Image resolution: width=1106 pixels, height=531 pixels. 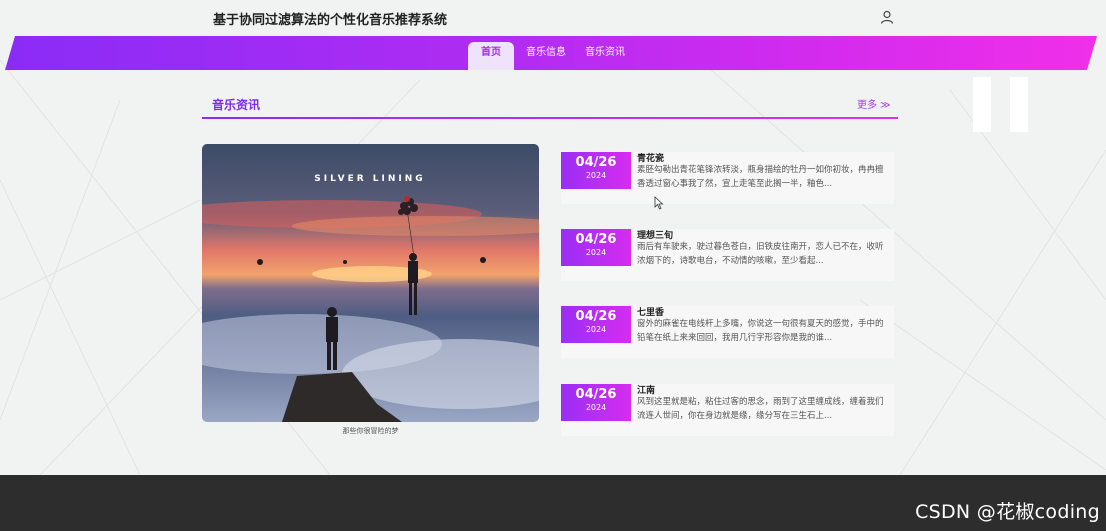 What do you see at coordinates (330, 20) in the screenshot?
I see `site-title: 基于协同过滤算法的个性化音乐推荐系统` at bounding box center [330, 20].